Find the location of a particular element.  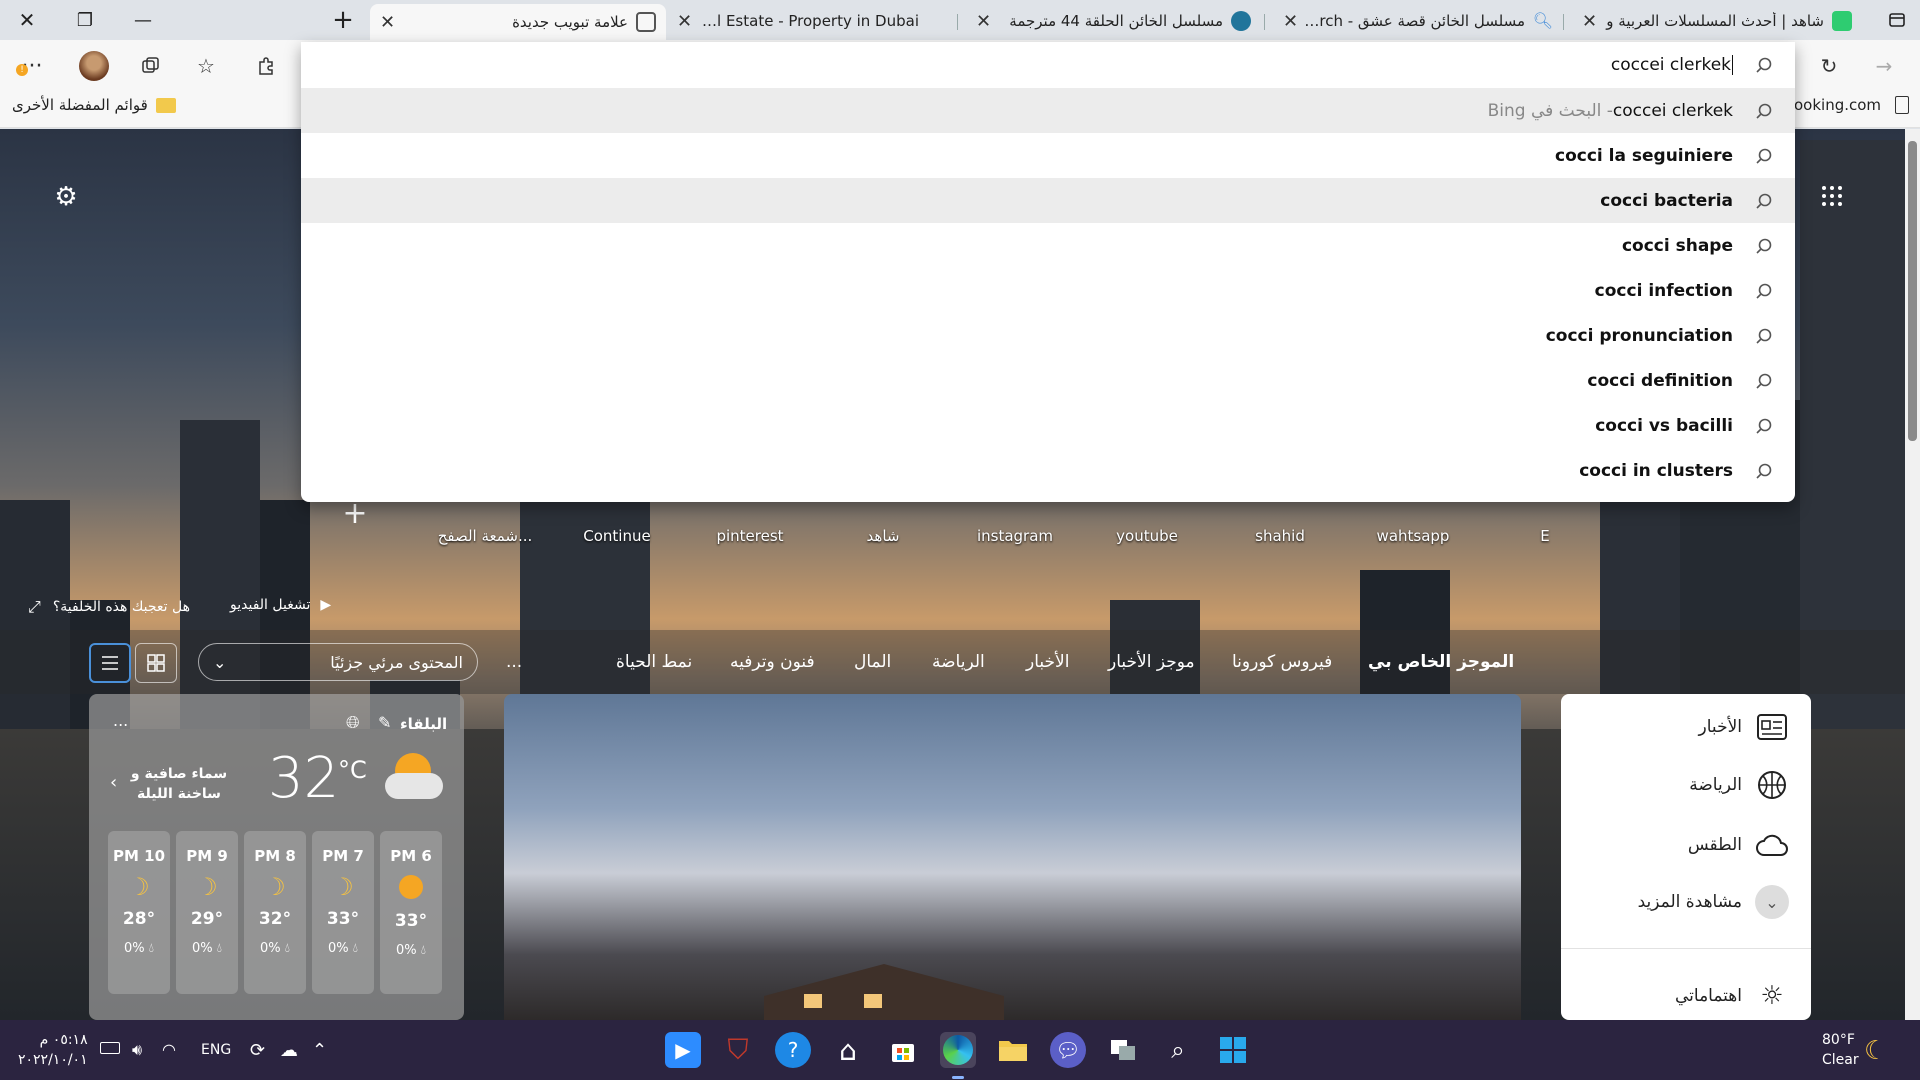

address-bar: coccei clerkek is located at coordinates (1048, 65).